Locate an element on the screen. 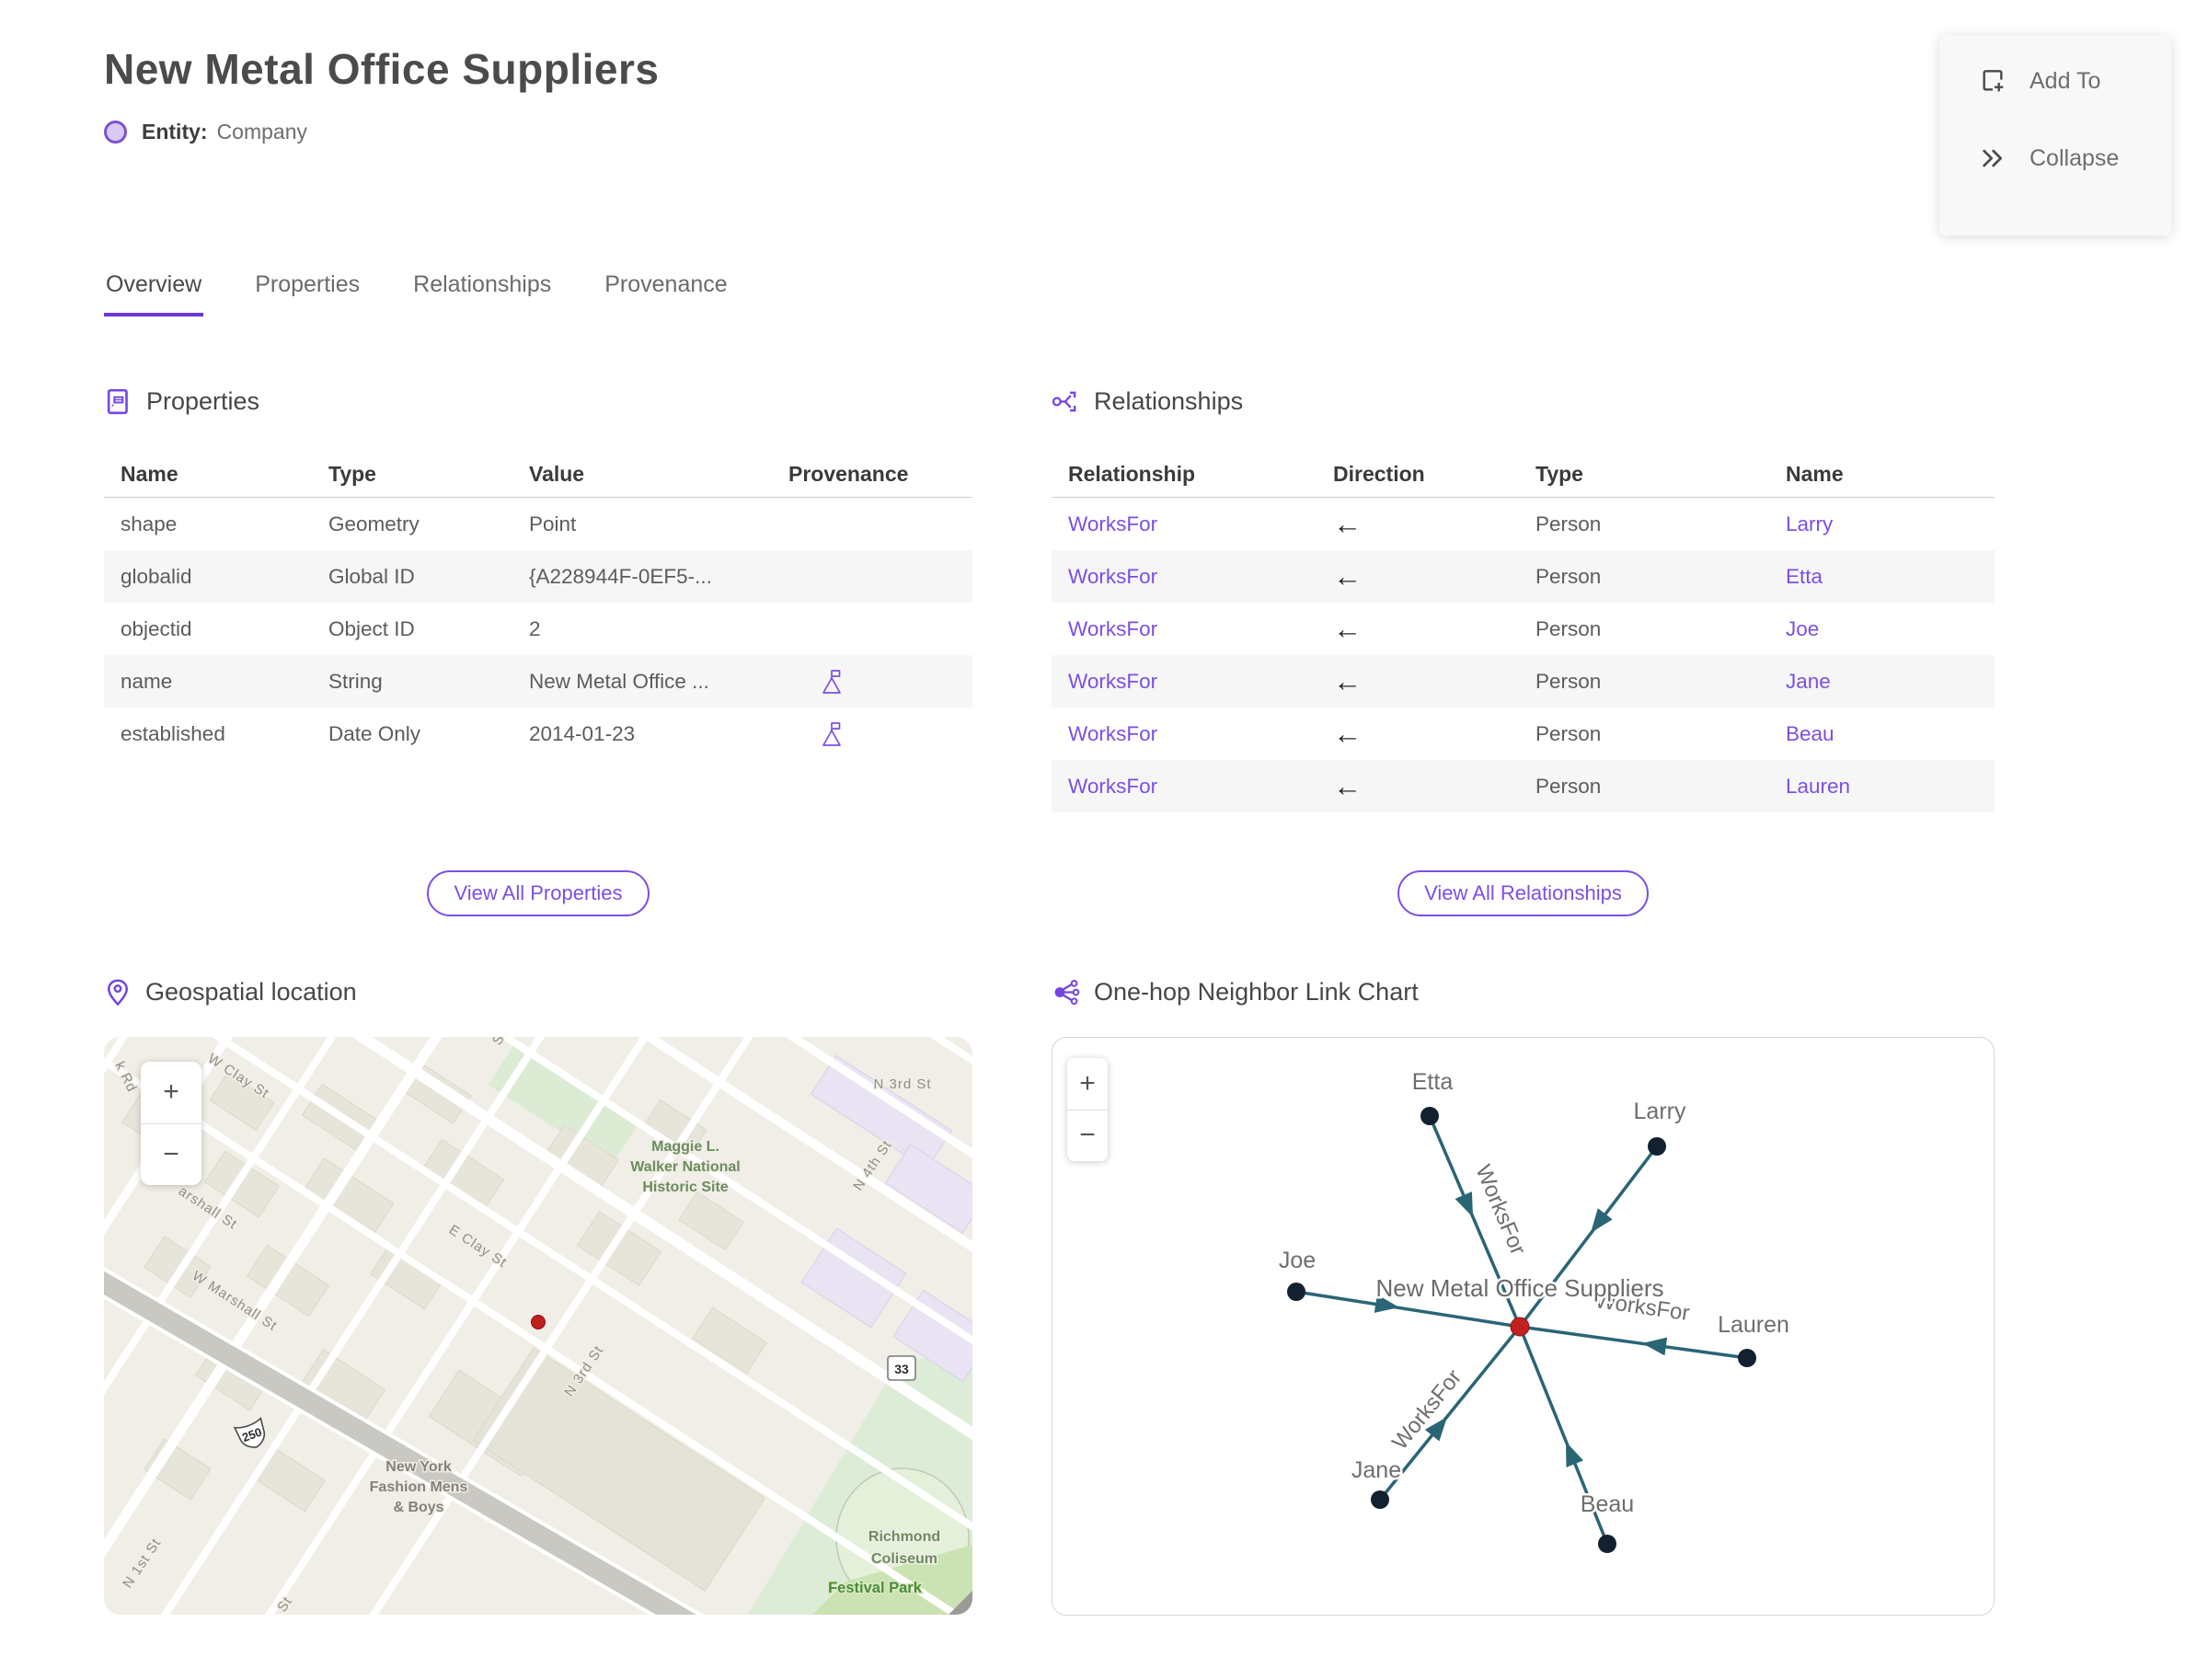  map-zoom-out-button: − is located at coordinates (171, 1153).